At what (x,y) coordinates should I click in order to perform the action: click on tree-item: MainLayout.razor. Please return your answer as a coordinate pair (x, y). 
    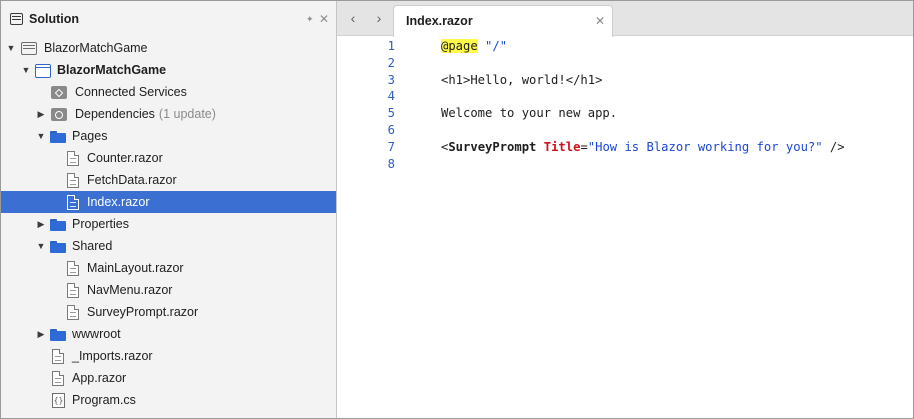
    Looking at the image, I should click on (168, 268).